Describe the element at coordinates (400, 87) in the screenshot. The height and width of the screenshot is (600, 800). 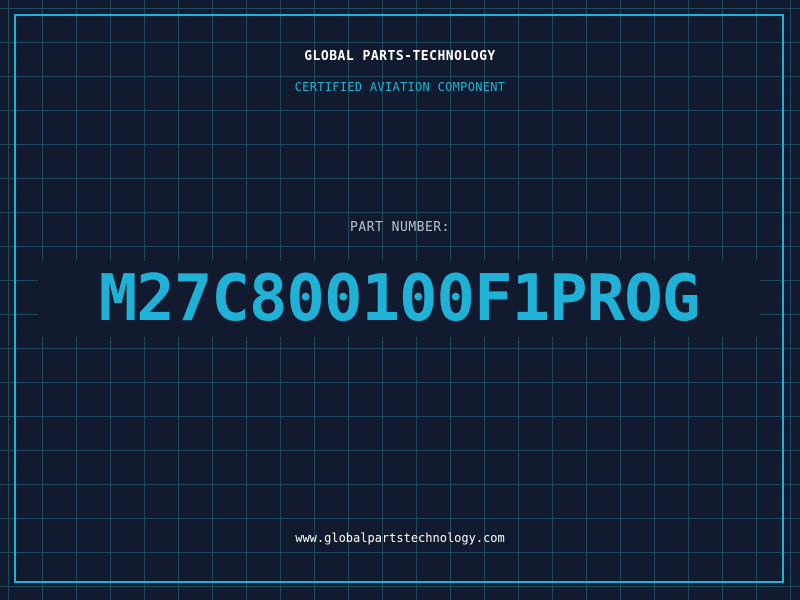
I see `certification-tagline: CERTIFIED AVIATION COMPONENT` at that location.